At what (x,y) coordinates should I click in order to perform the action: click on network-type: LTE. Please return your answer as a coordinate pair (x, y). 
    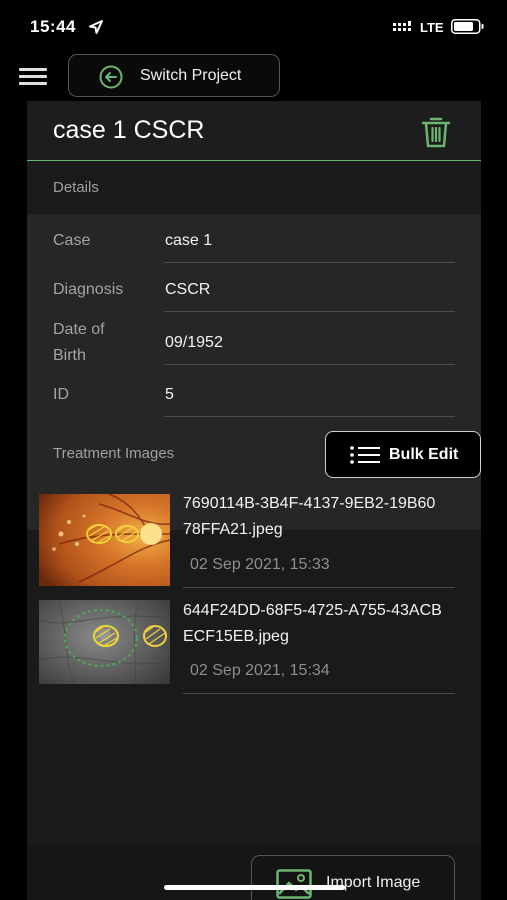
    Looking at the image, I should click on (432, 27).